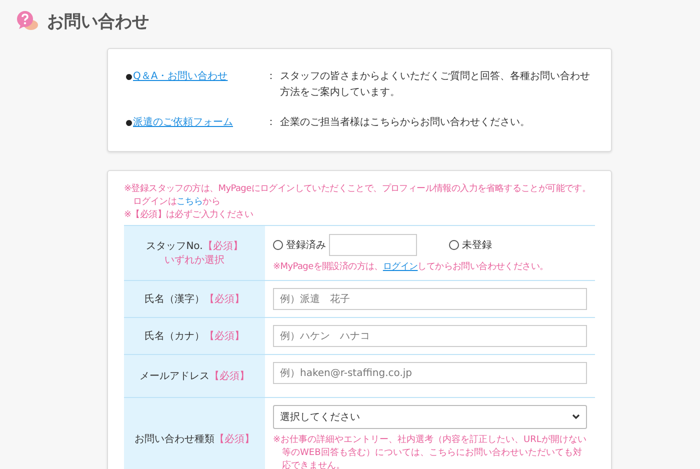 The height and width of the screenshot is (469, 700). I want to click on login-link: ログイン, so click(400, 267).